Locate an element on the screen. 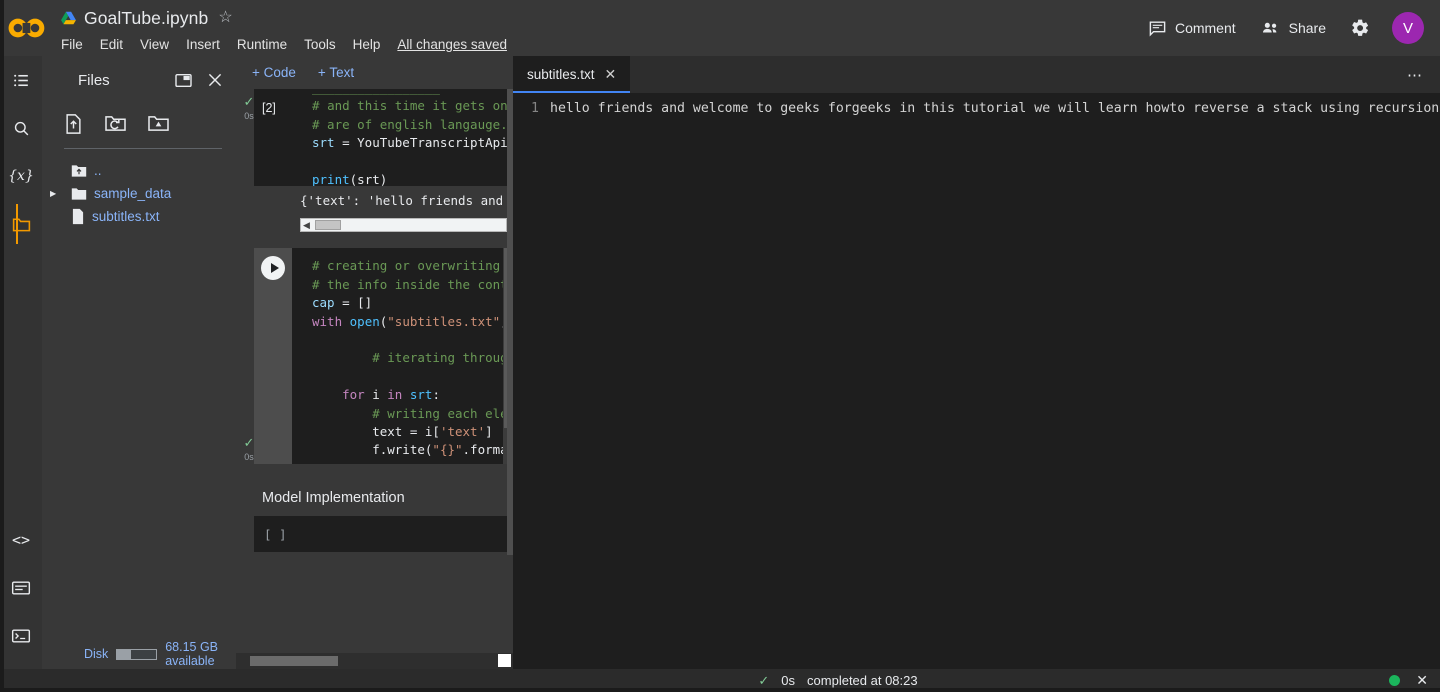 Image resolution: width=1440 pixels, height=692 pixels. folder-icon is located at coordinates (21, 224).